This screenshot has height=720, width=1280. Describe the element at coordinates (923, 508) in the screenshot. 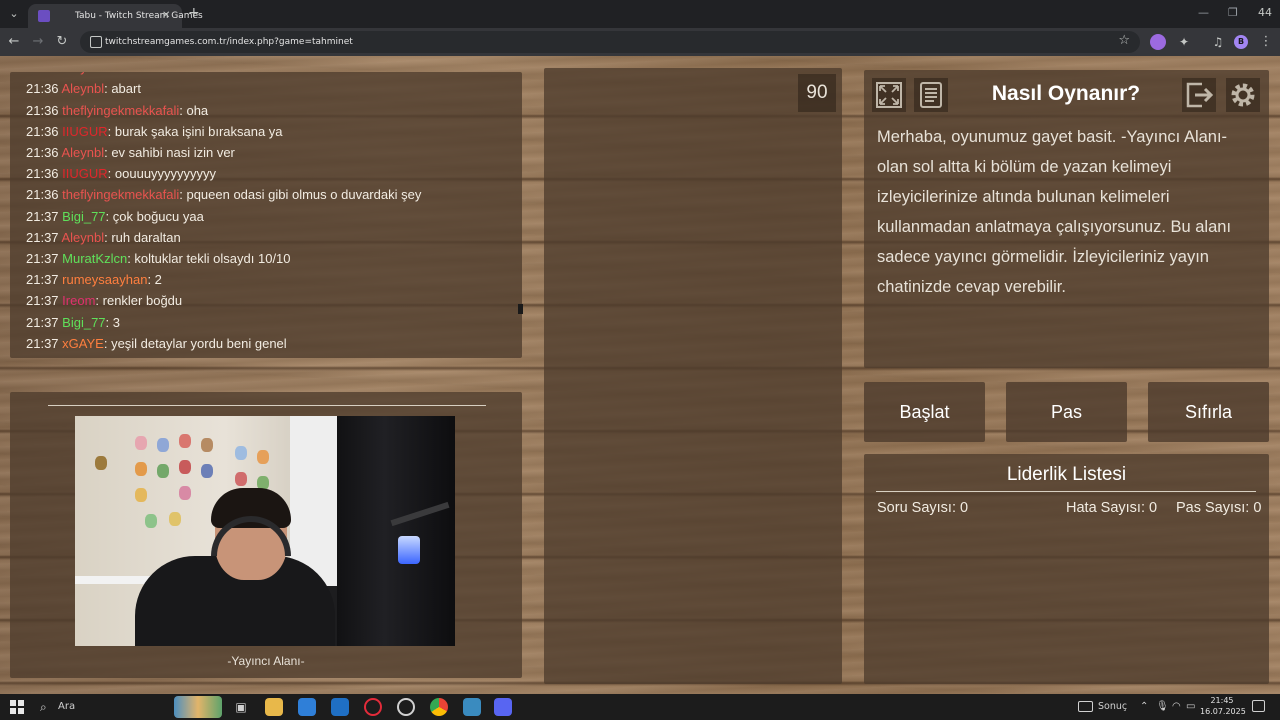

I see `question-count: Soru Sayısı: 0` at that location.